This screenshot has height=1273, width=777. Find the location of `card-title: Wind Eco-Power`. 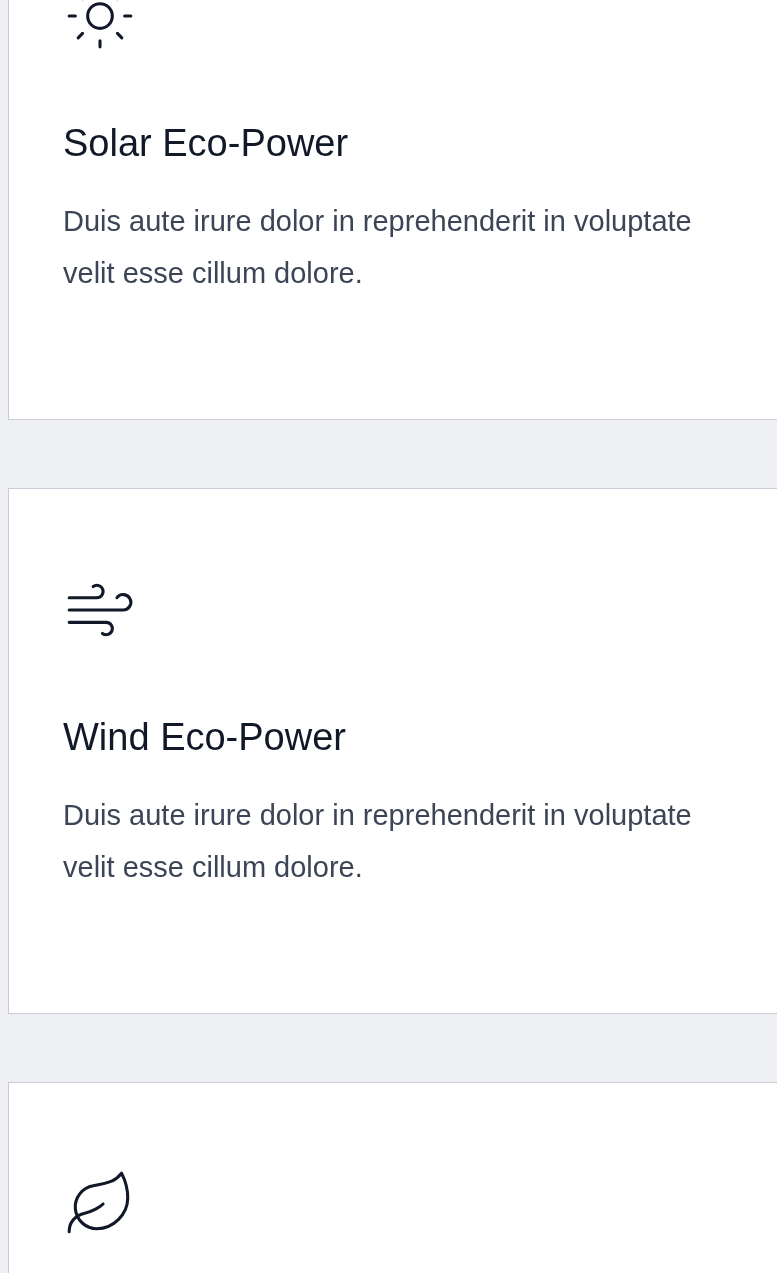

card-title: Wind Eco-Power is located at coordinates (205, 737).